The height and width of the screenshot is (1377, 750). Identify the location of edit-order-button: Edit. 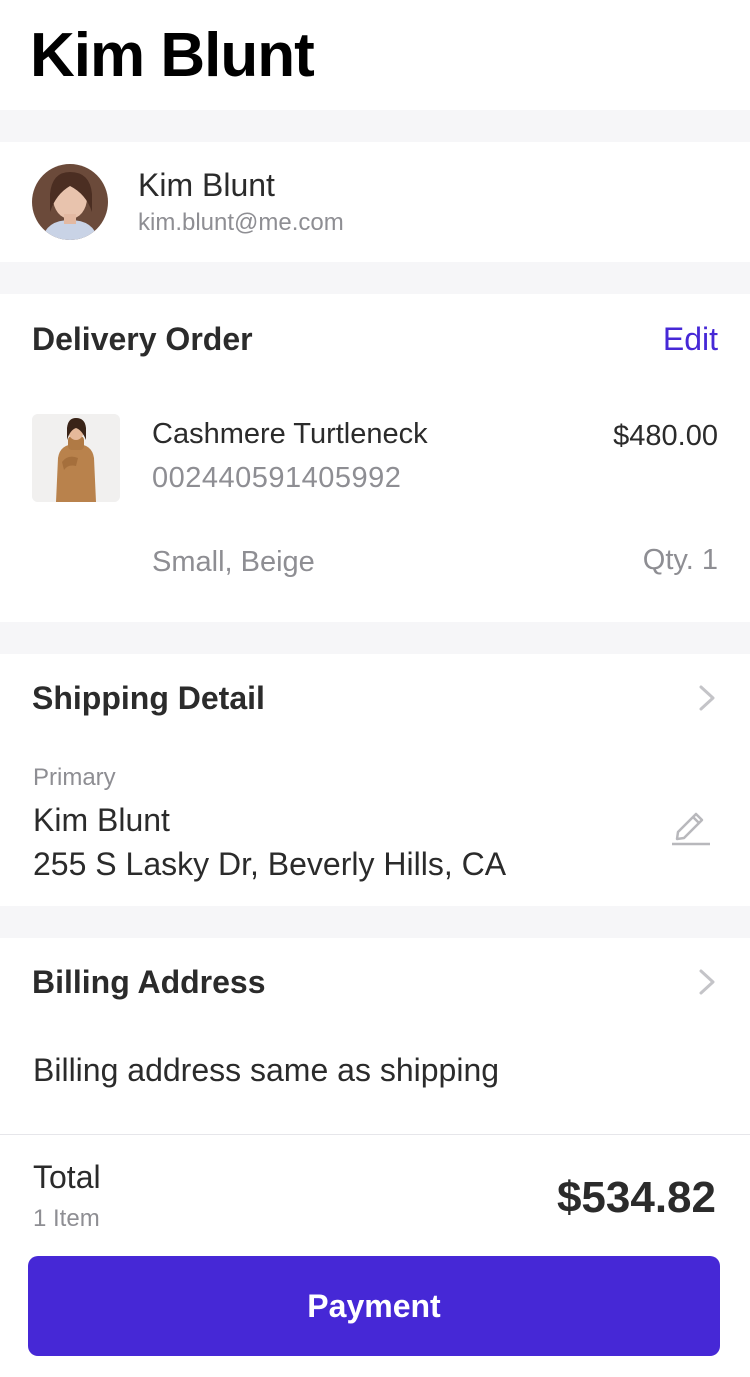
(690, 339).